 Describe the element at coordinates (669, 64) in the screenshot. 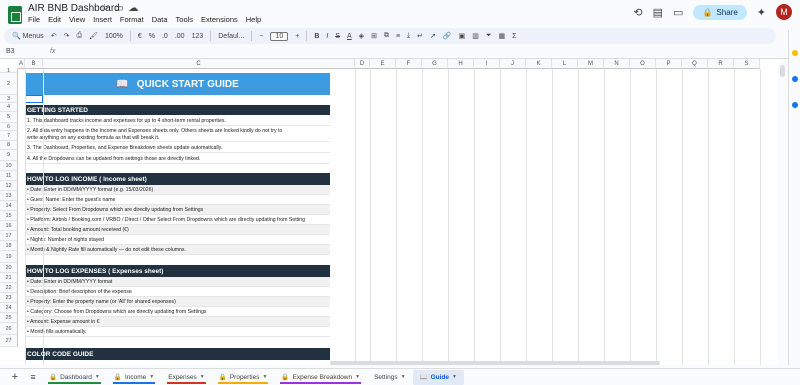

I see `column-header: P` at that location.